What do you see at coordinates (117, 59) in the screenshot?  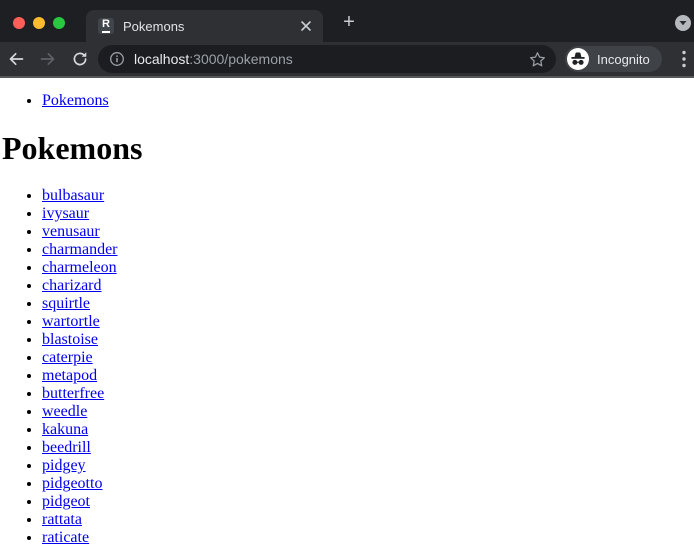 I see `site-info-icon` at bounding box center [117, 59].